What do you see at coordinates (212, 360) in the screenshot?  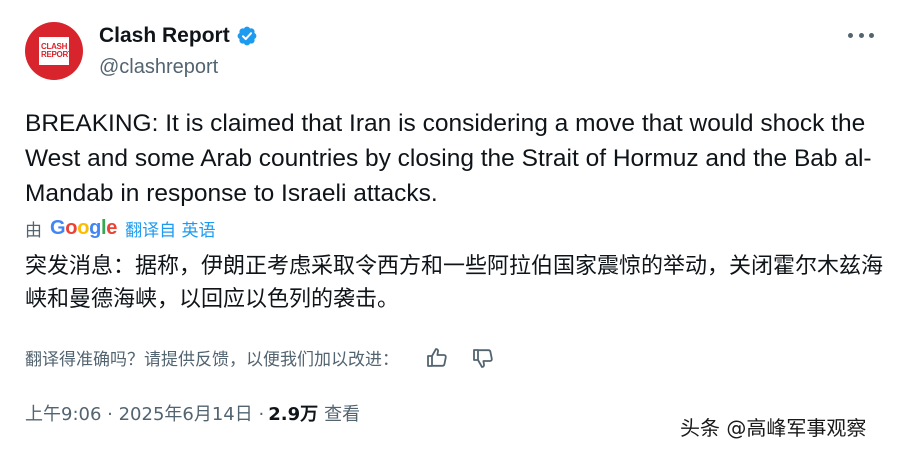 I see `translation-feedback-prompt: 翻译得准确吗？请提供反馈，以便我们加以改进：` at bounding box center [212, 360].